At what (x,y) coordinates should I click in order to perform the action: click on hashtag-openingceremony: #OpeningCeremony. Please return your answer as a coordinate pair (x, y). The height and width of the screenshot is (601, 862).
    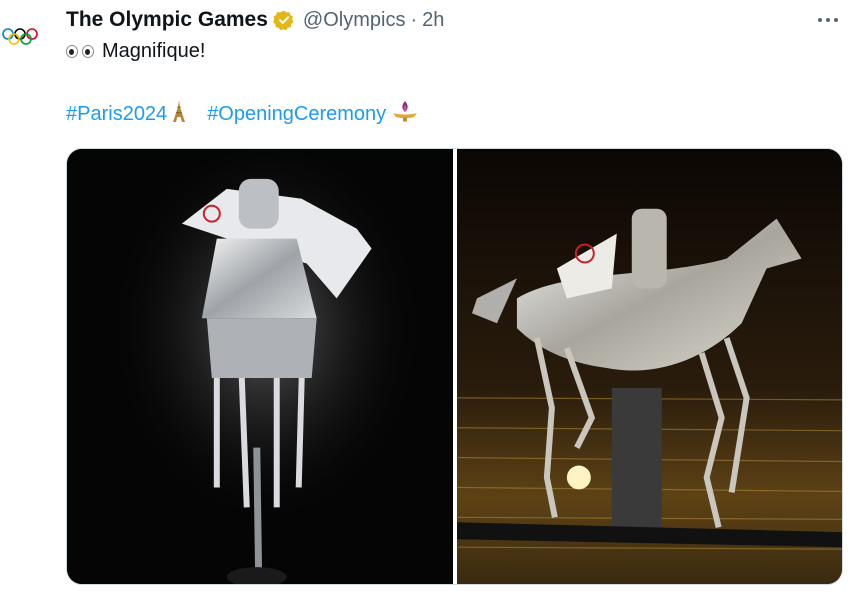
    Looking at the image, I should click on (296, 114).